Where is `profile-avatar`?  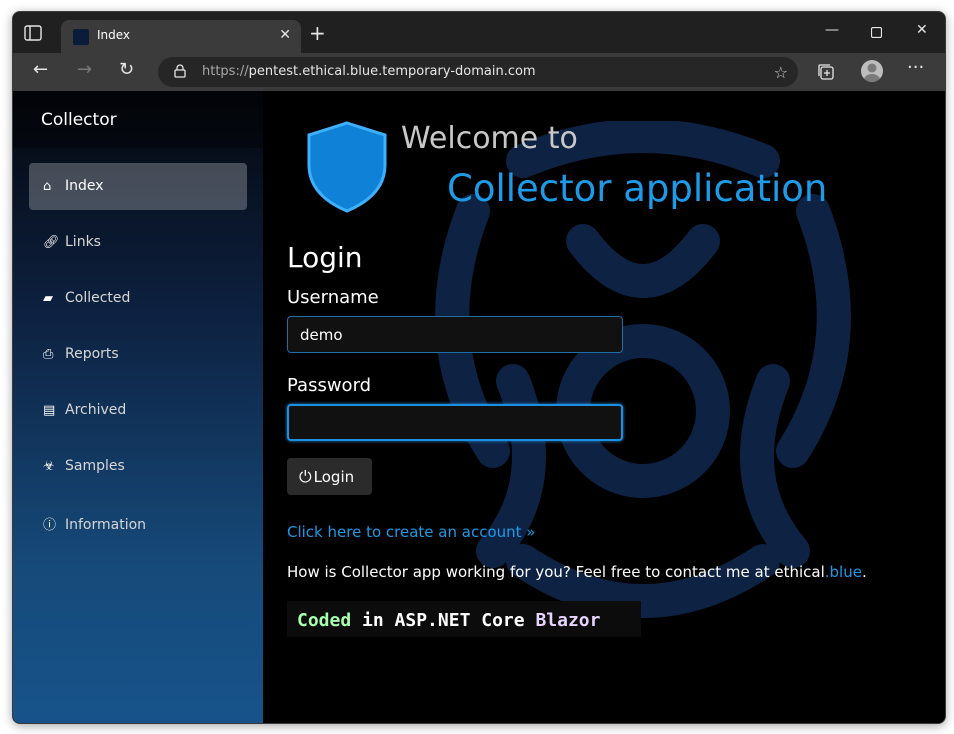 profile-avatar is located at coordinates (872, 71).